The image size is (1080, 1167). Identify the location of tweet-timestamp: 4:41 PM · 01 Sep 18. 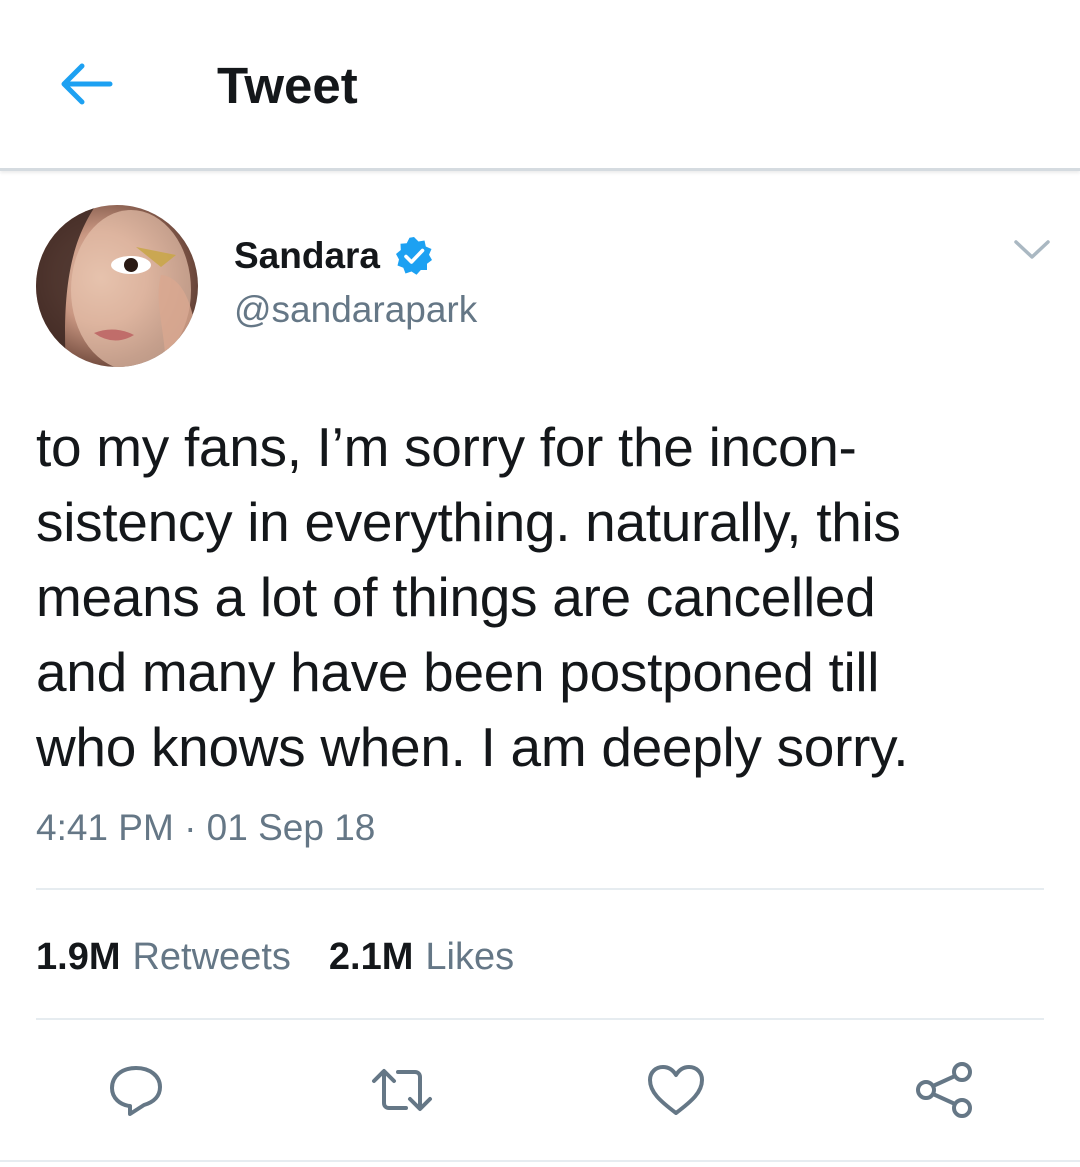
(206, 827).